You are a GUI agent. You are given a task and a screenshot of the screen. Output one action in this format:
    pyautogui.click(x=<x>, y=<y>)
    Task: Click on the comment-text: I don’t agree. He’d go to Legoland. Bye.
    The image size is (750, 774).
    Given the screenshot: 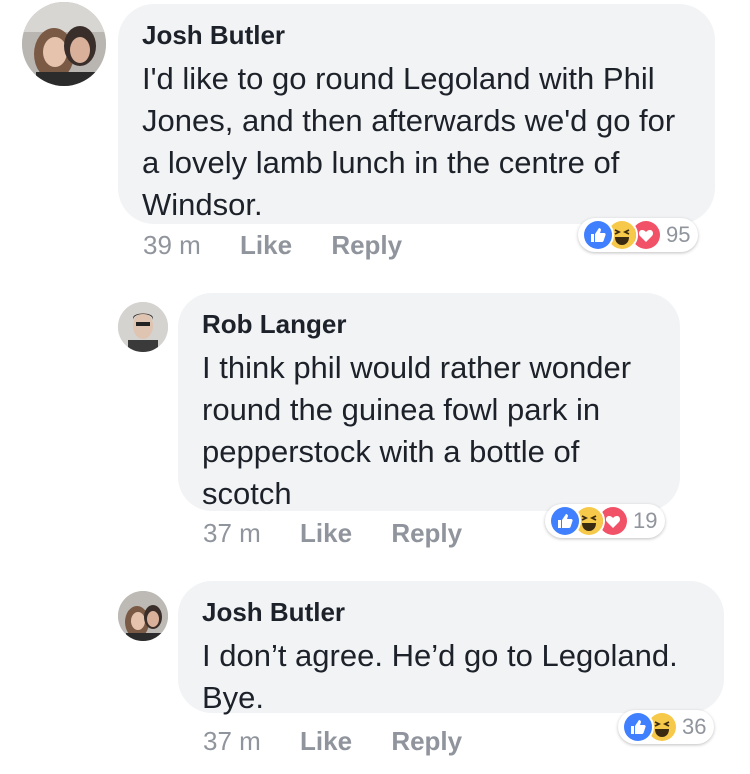 What is the action you would take?
    pyautogui.click(x=440, y=676)
    